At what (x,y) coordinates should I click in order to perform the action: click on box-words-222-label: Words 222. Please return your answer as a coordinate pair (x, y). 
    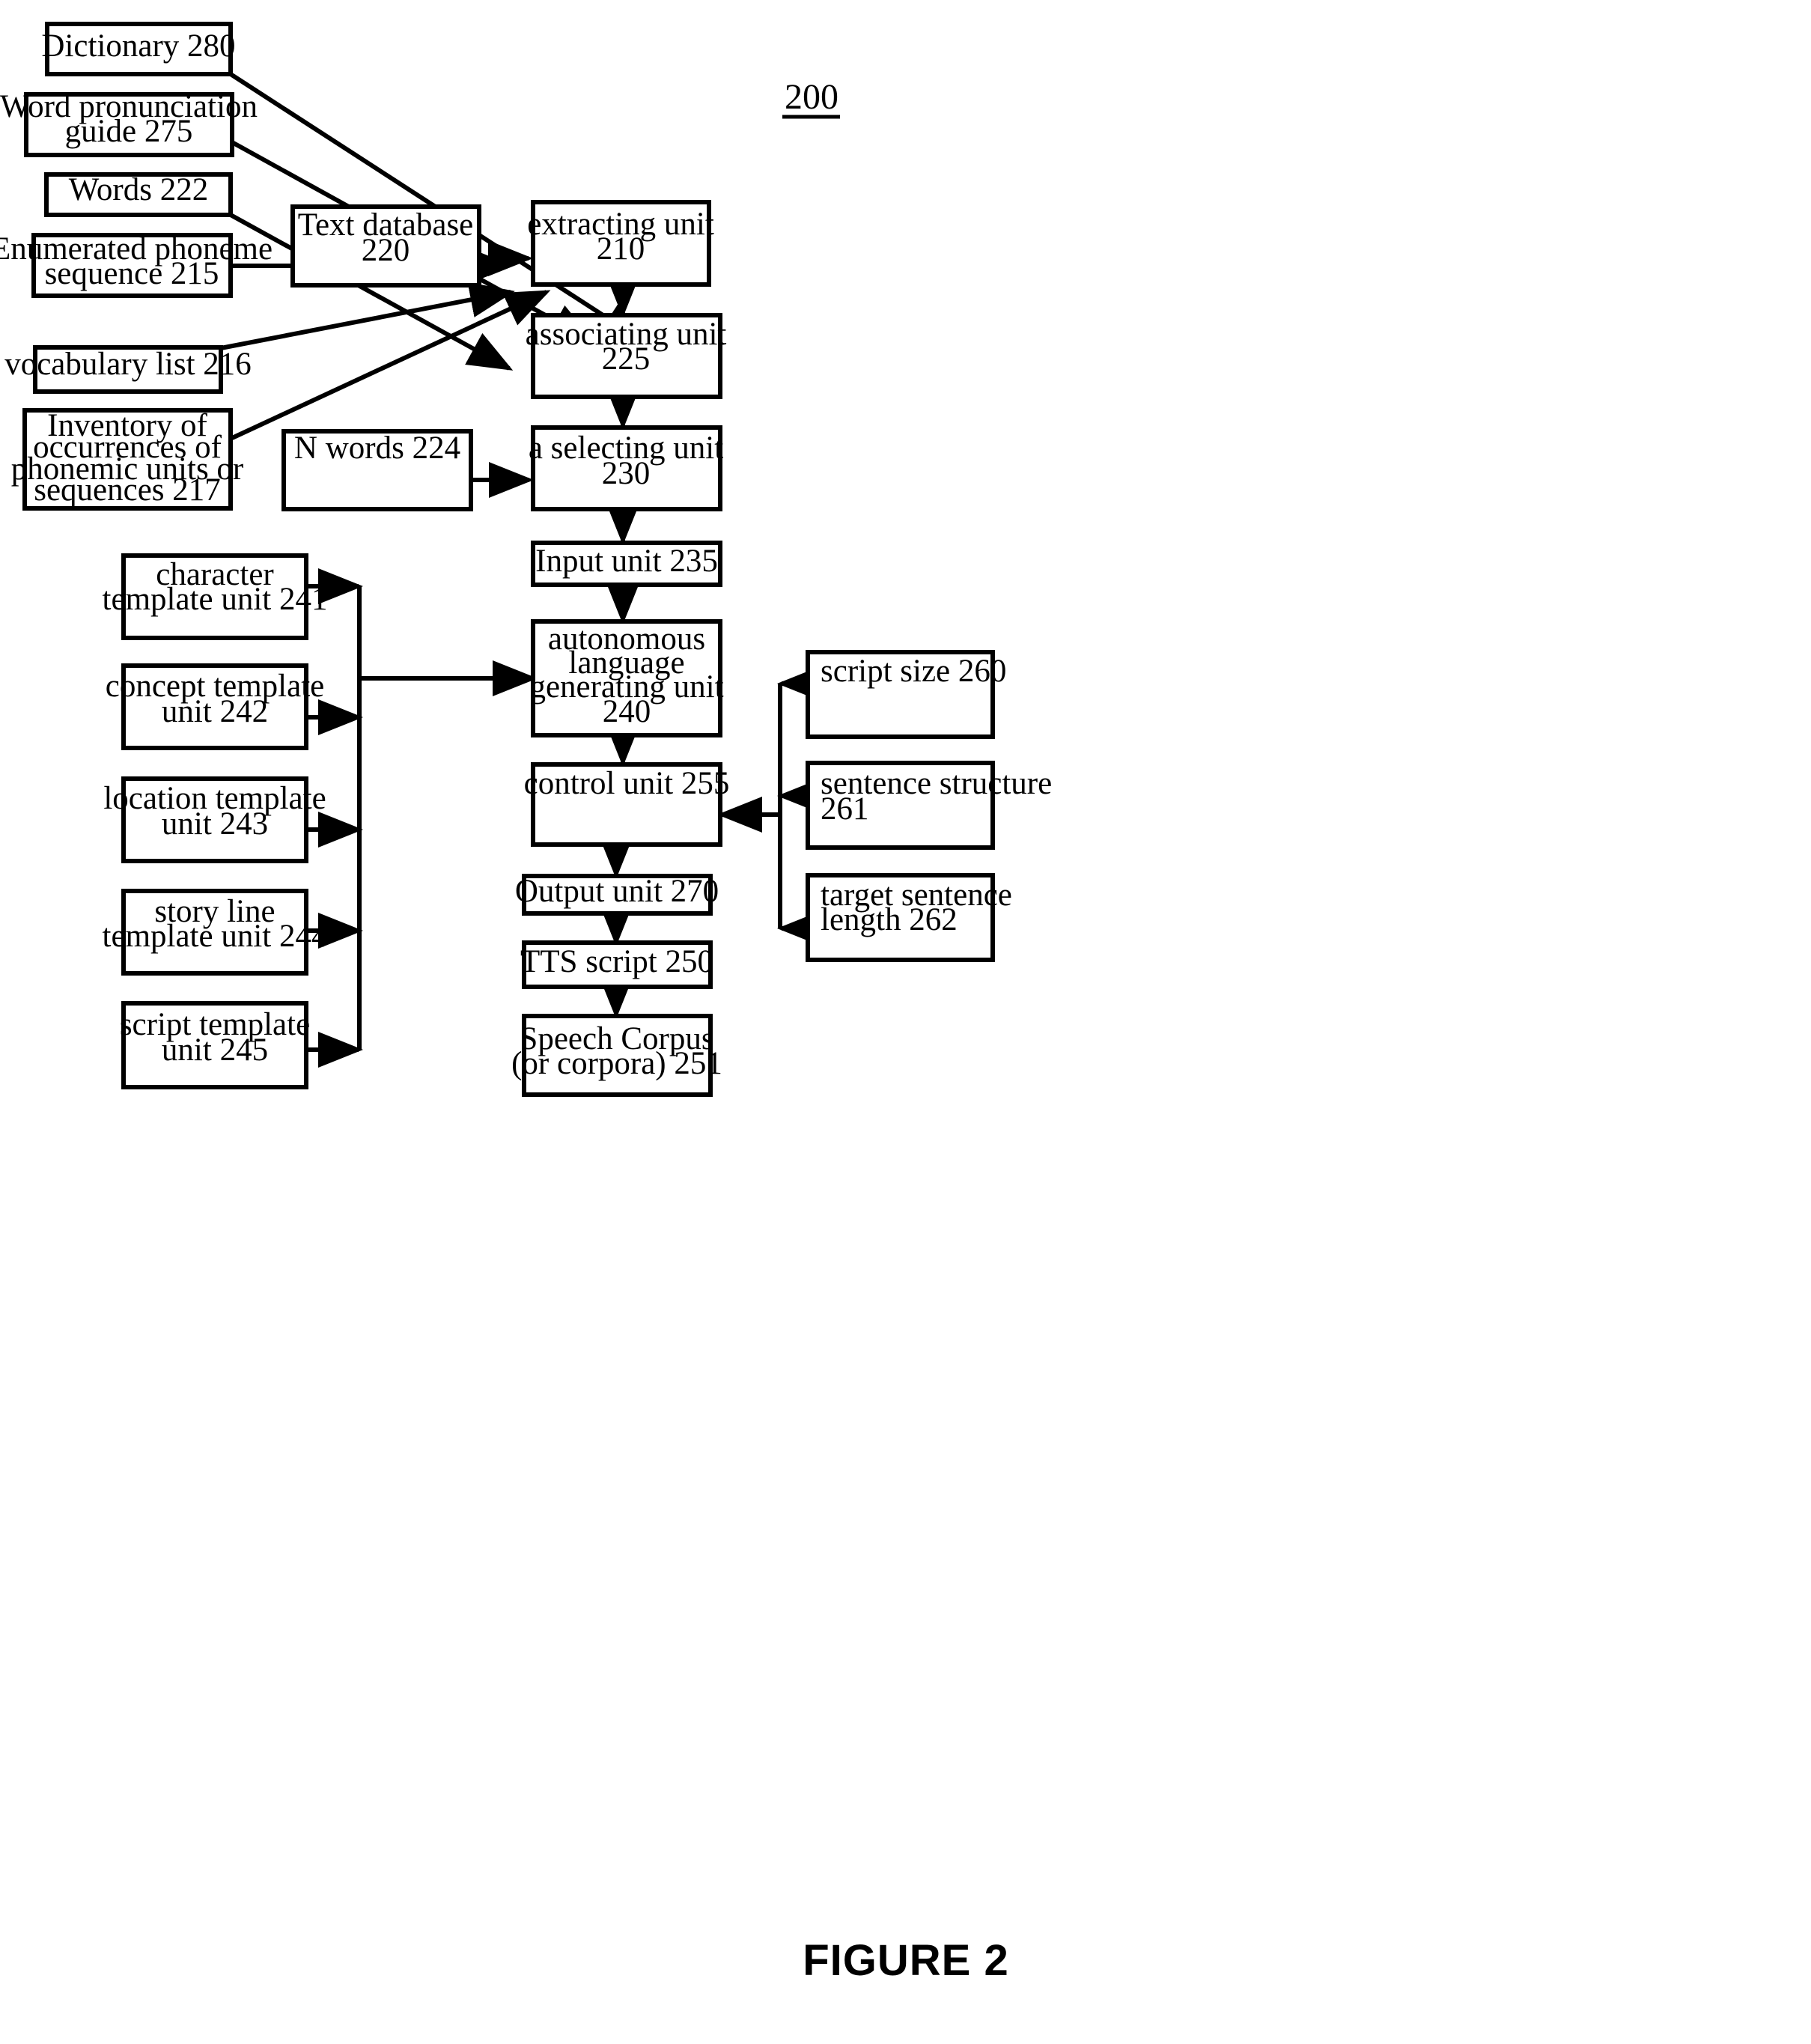
    Looking at the image, I should click on (138, 189).